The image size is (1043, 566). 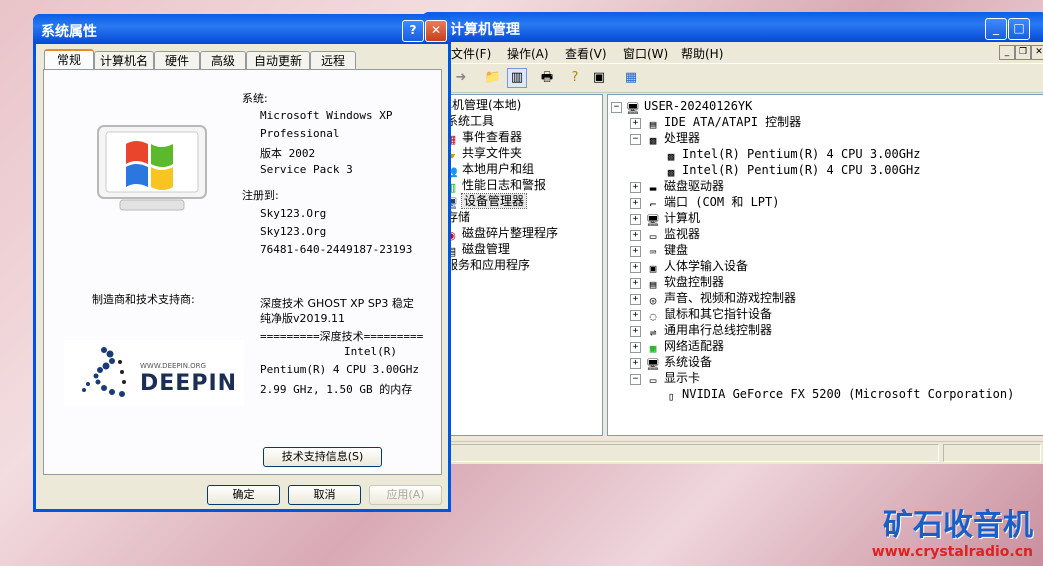 What do you see at coordinates (685, 186) in the screenshot?
I see `device-disk-drives: ▬ 磁盘驱动器` at bounding box center [685, 186].